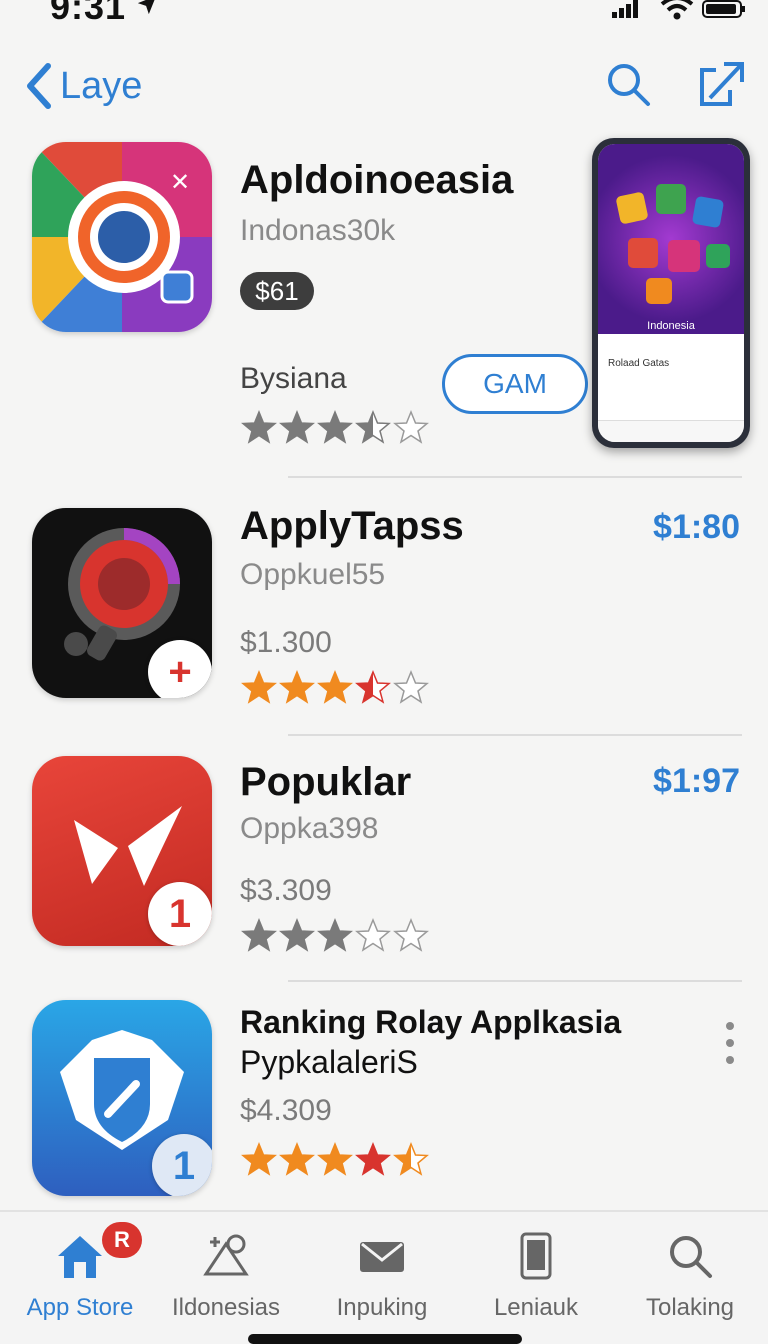 This screenshot has height=1344, width=768. I want to click on notification-badge: R, so click(122, 1240).